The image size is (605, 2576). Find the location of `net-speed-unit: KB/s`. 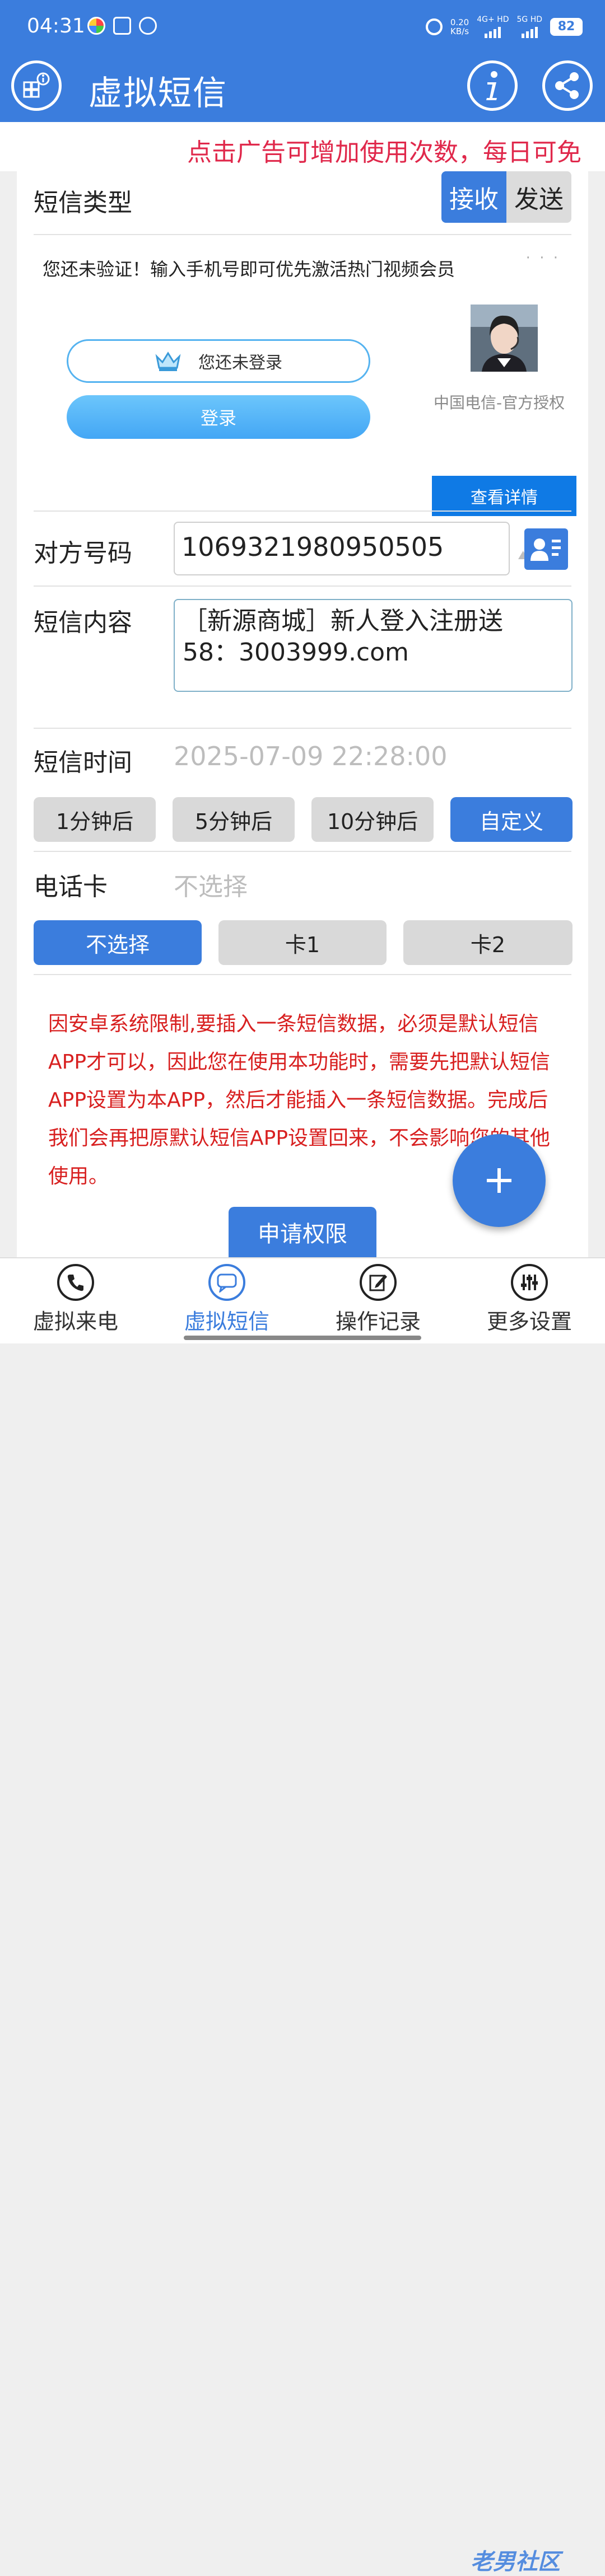

net-speed-unit: KB/s is located at coordinates (460, 31).